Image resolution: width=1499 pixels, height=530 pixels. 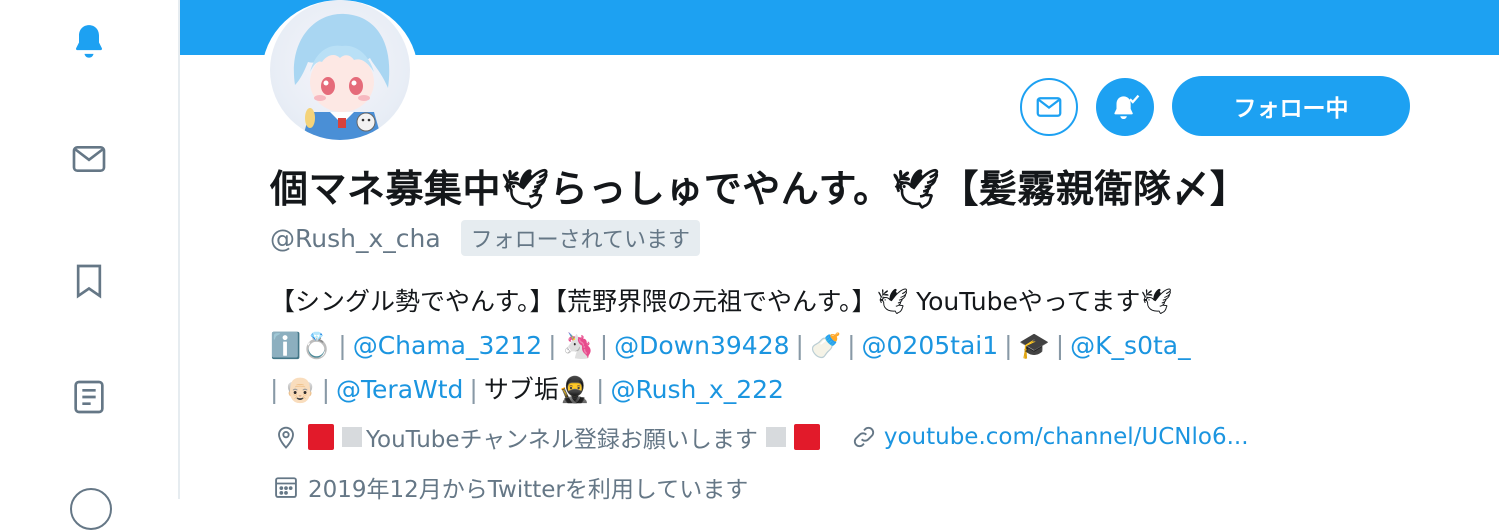 I want to click on mention-link: @Rush_x_222, so click(x=696, y=389).